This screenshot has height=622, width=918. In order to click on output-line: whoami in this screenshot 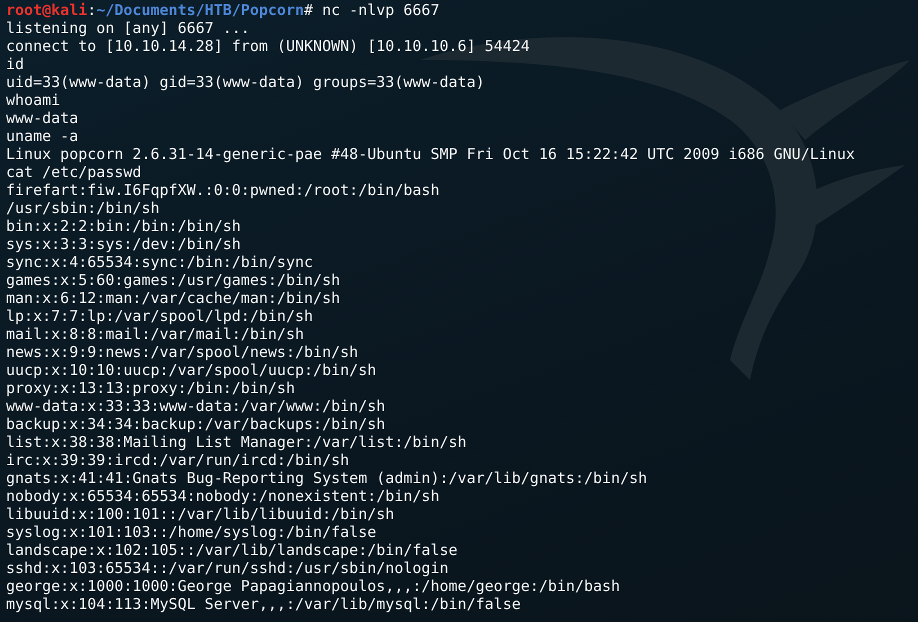, I will do `click(33, 100)`.